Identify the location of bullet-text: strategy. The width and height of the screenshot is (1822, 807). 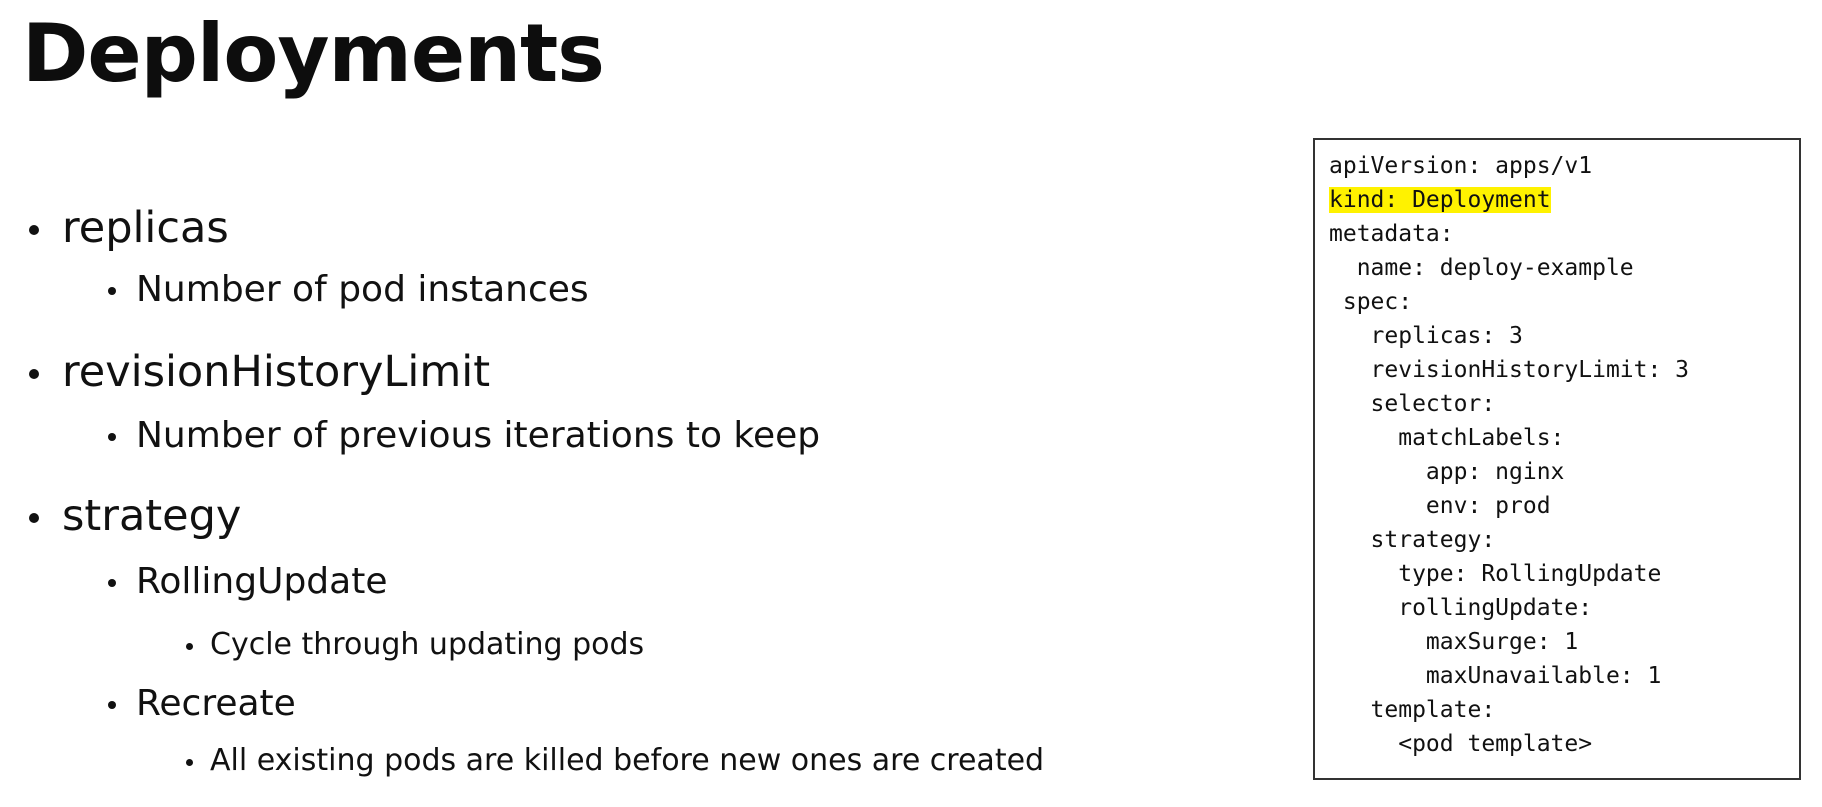
(152, 516).